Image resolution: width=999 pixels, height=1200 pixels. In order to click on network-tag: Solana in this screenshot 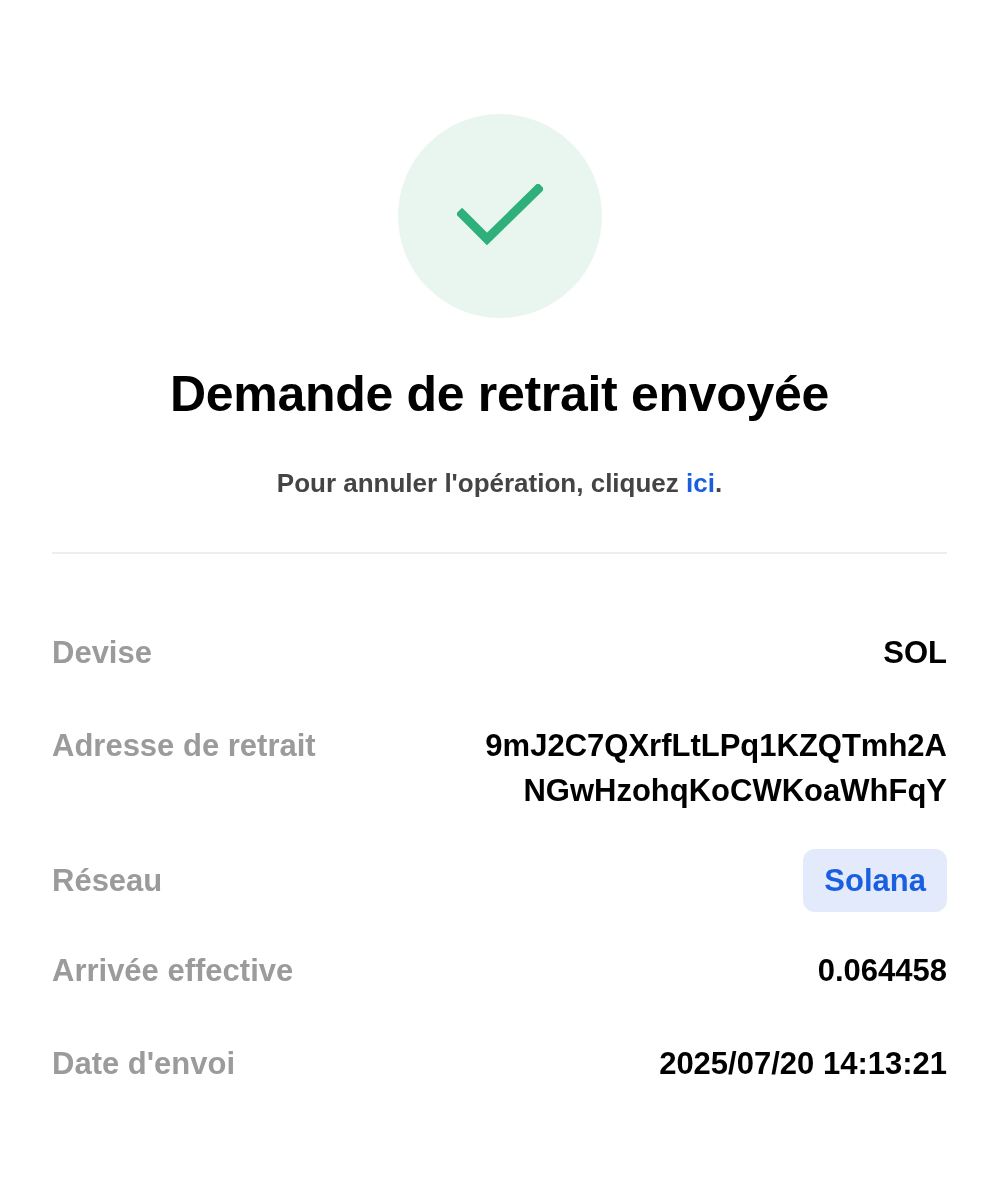, I will do `click(875, 880)`.